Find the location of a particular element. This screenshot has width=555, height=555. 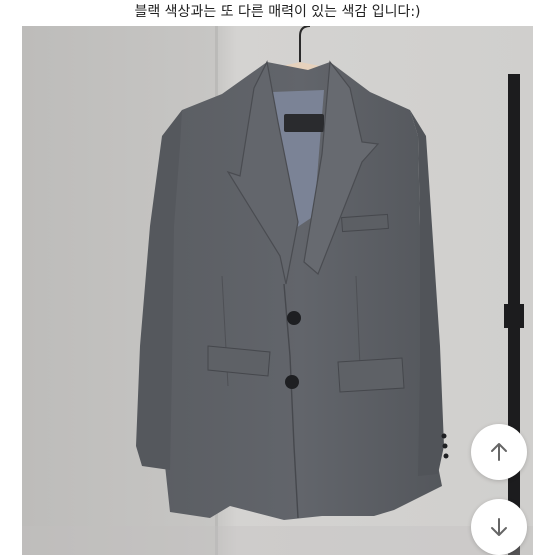

scroll-down-button is located at coordinates (499, 527).